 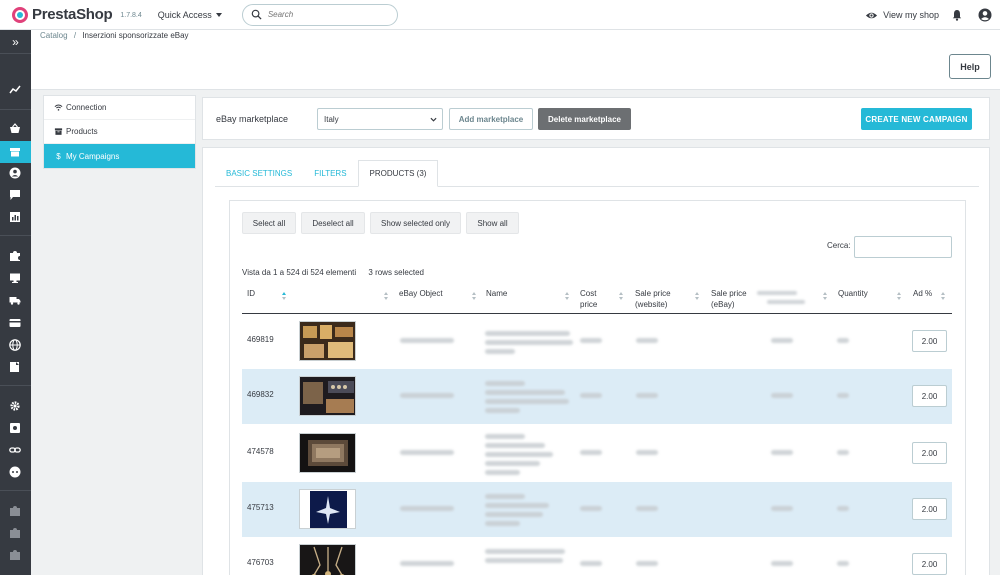 What do you see at coordinates (284, 296) in the screenshot?
I see `sort-asc-icon` at bounding box center [284, 296].